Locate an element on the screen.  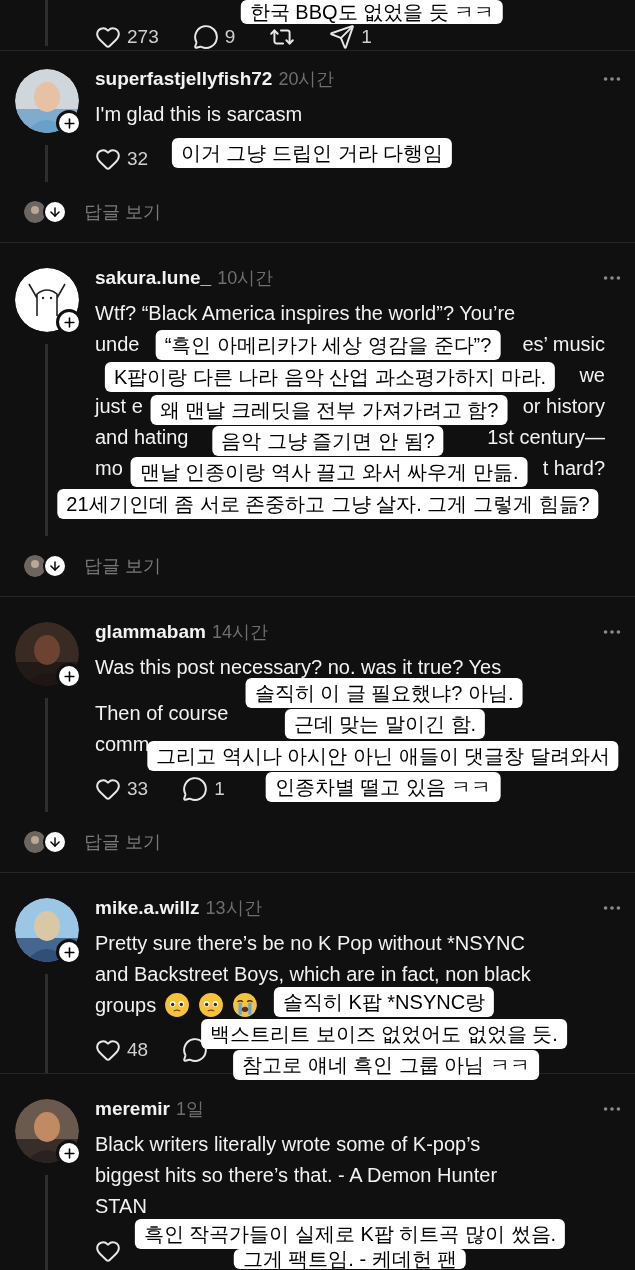
caption-overlay: 솔직히 이 글 필요했냐? 아님. is located at coordinates (384, 693).